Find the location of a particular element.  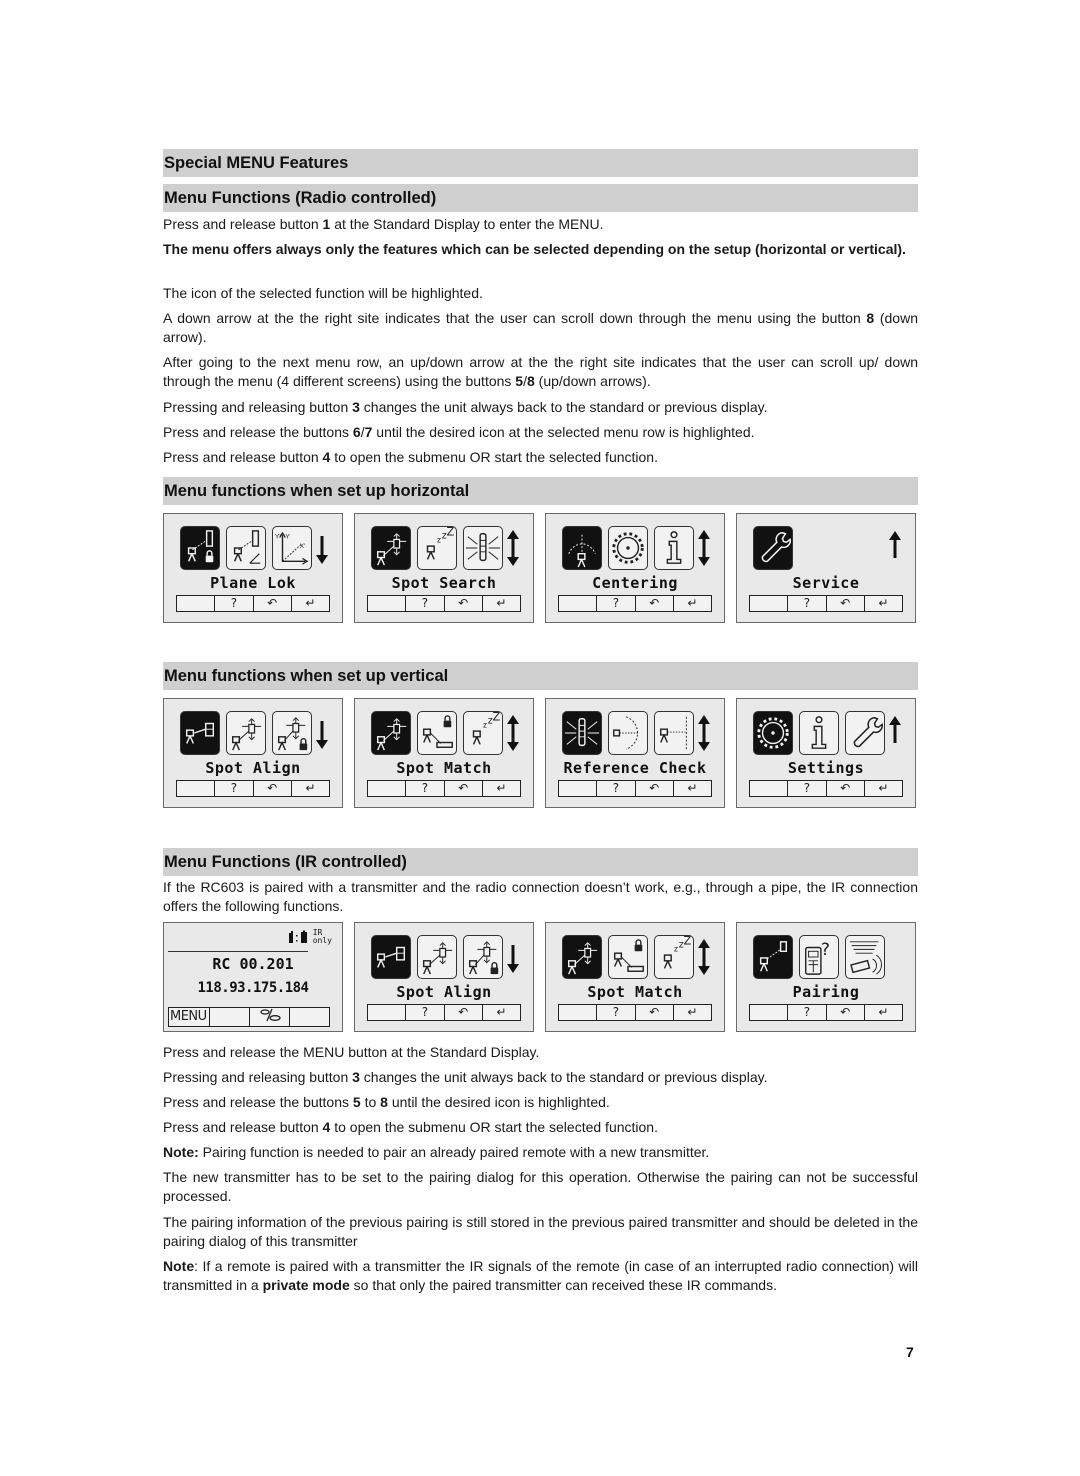

menu-screen-label: Plane Lok is located at coordinates (253, 583).